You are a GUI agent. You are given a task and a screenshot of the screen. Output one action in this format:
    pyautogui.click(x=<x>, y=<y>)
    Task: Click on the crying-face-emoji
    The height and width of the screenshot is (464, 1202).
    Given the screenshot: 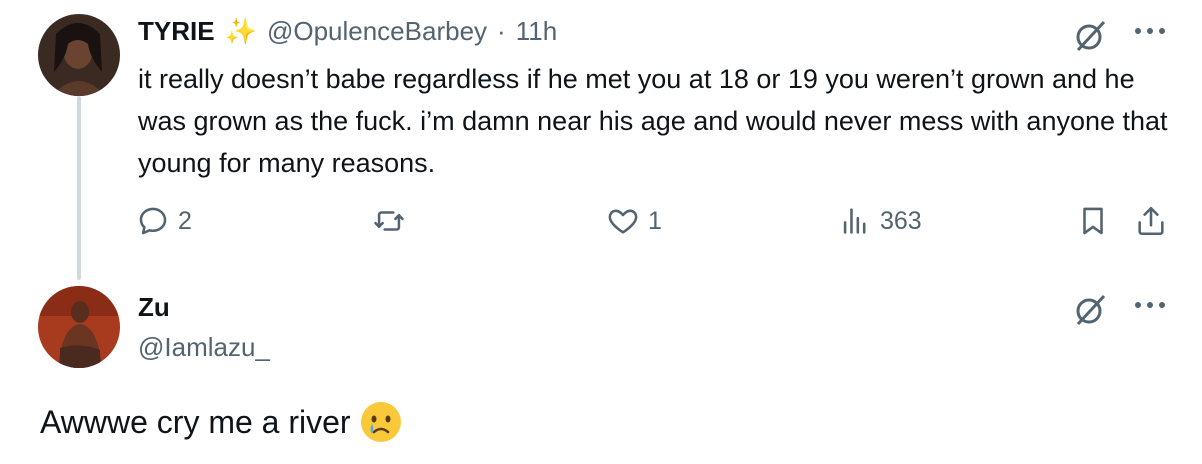 What is the action you would take?
    pyautogui.click(x=381, y=422)
    